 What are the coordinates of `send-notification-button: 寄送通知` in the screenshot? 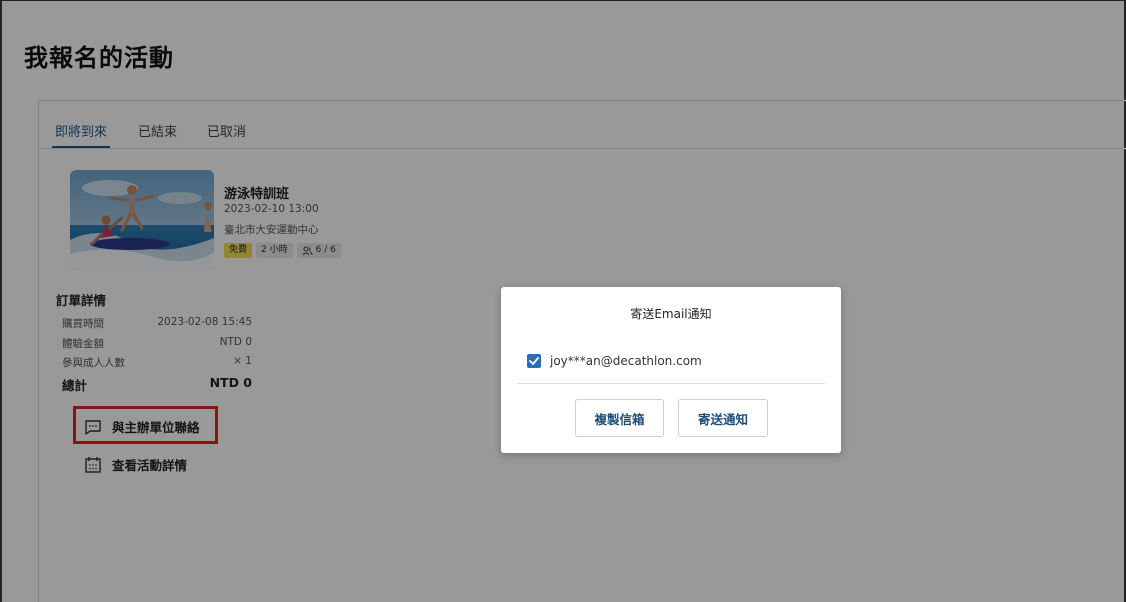 It's located at (723, 418).